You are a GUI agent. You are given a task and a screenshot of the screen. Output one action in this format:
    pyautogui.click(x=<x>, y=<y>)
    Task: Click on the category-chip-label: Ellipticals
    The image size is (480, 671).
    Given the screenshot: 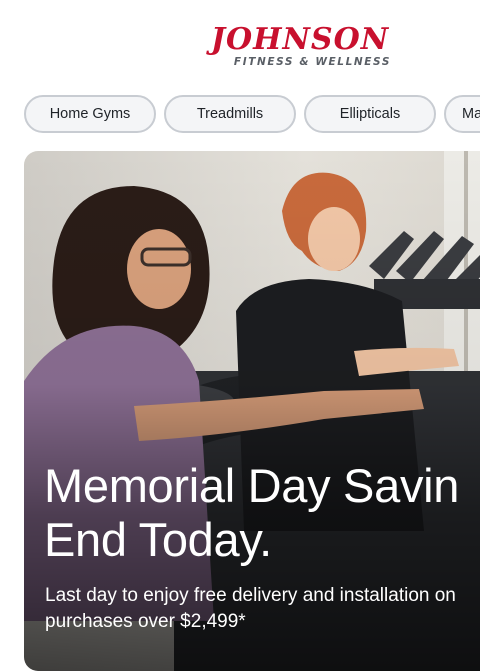 What is the action you would take?
    pyautogui.click(x=370, y=114)
    